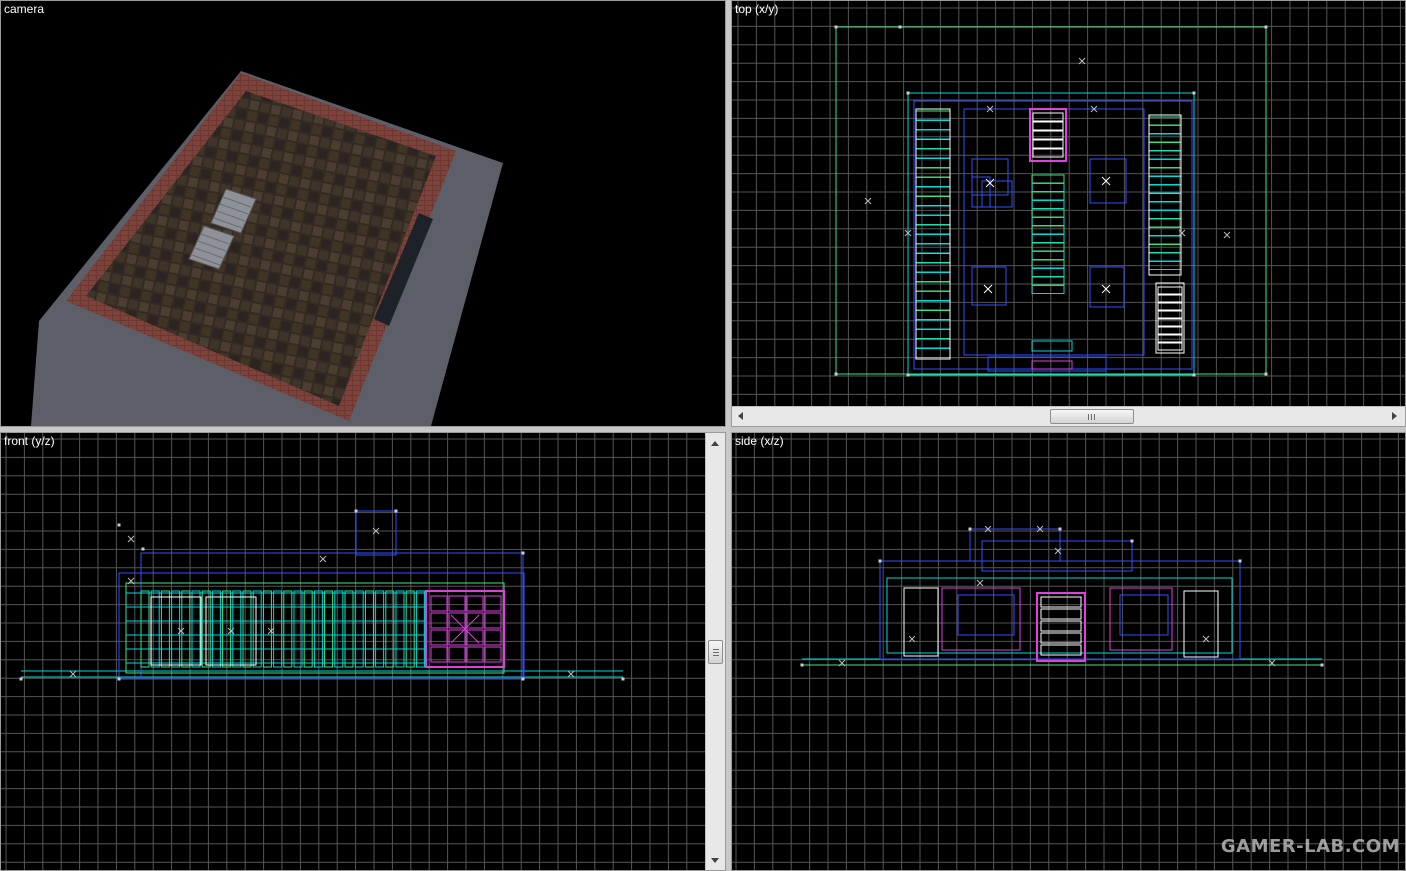 The width and height of the screenshot is (1406, 871). Describe the element at coordinates (757, 9) in the screenshot. I see `viewport-title-top: top (x/y)` at that location.